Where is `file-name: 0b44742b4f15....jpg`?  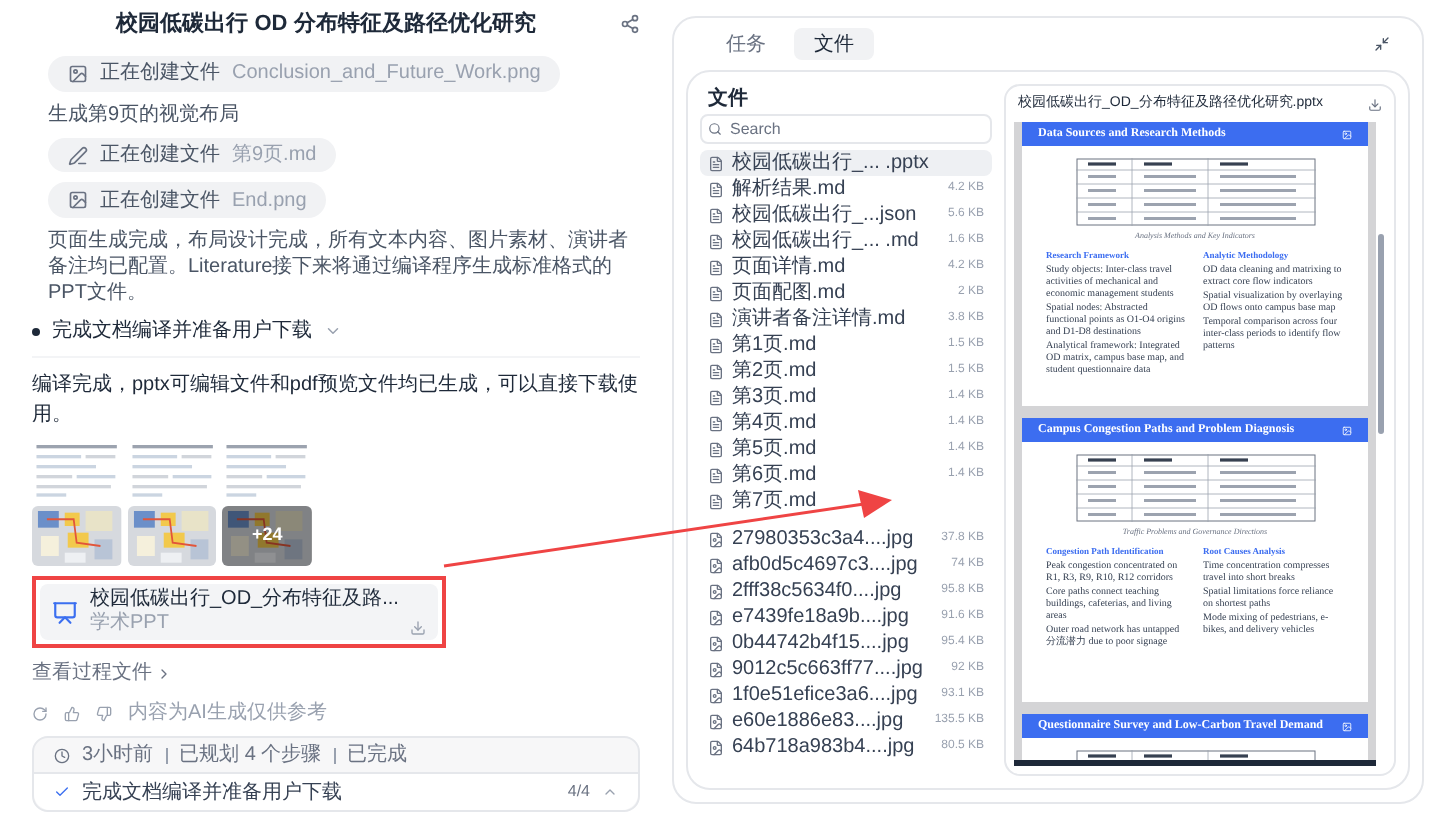
file-name: 0b44742b4f15....jpg is located at coordinates (821, 643).